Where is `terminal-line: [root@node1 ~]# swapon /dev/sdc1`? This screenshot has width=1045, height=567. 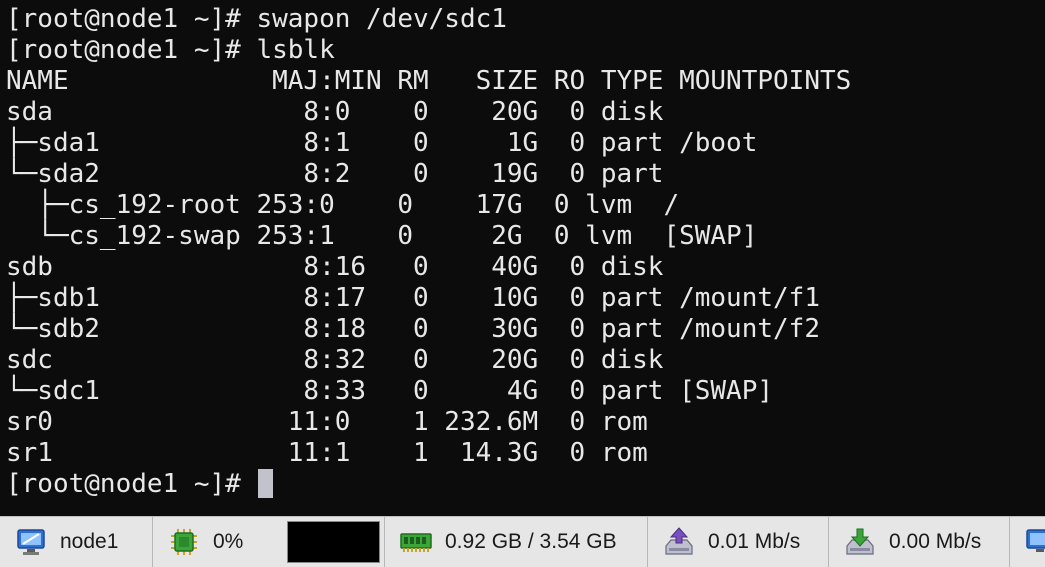 terminal-line: [root@node1 ~]# swapon /dev/sdc1 is located at coordinates (256, 19).